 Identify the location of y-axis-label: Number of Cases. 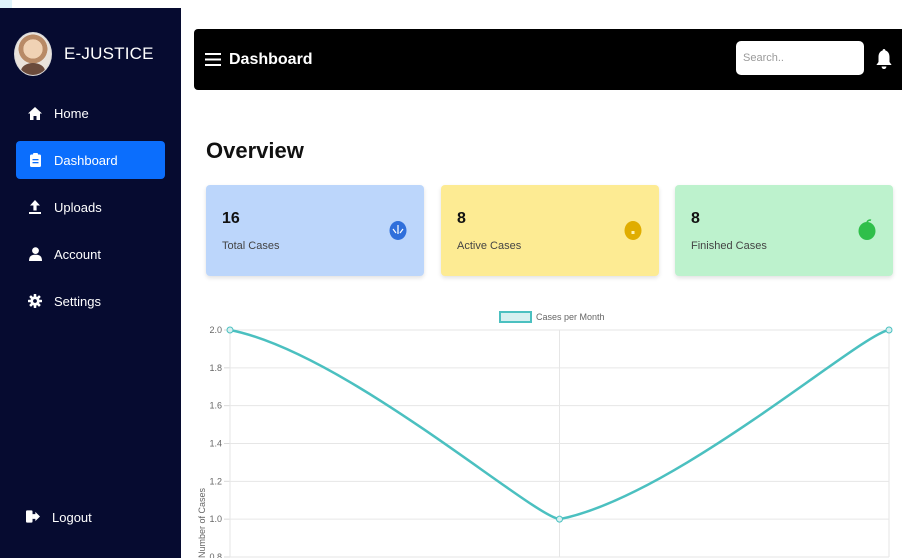
(202, 522).